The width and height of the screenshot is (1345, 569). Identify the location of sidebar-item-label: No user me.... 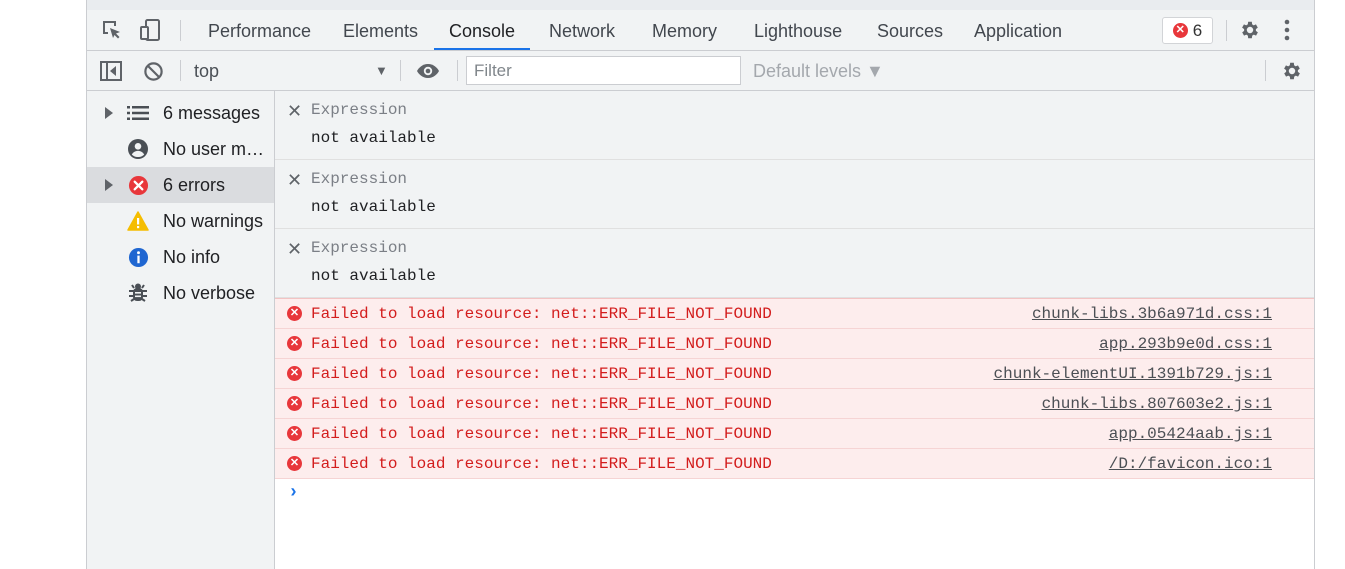
(217, 148).